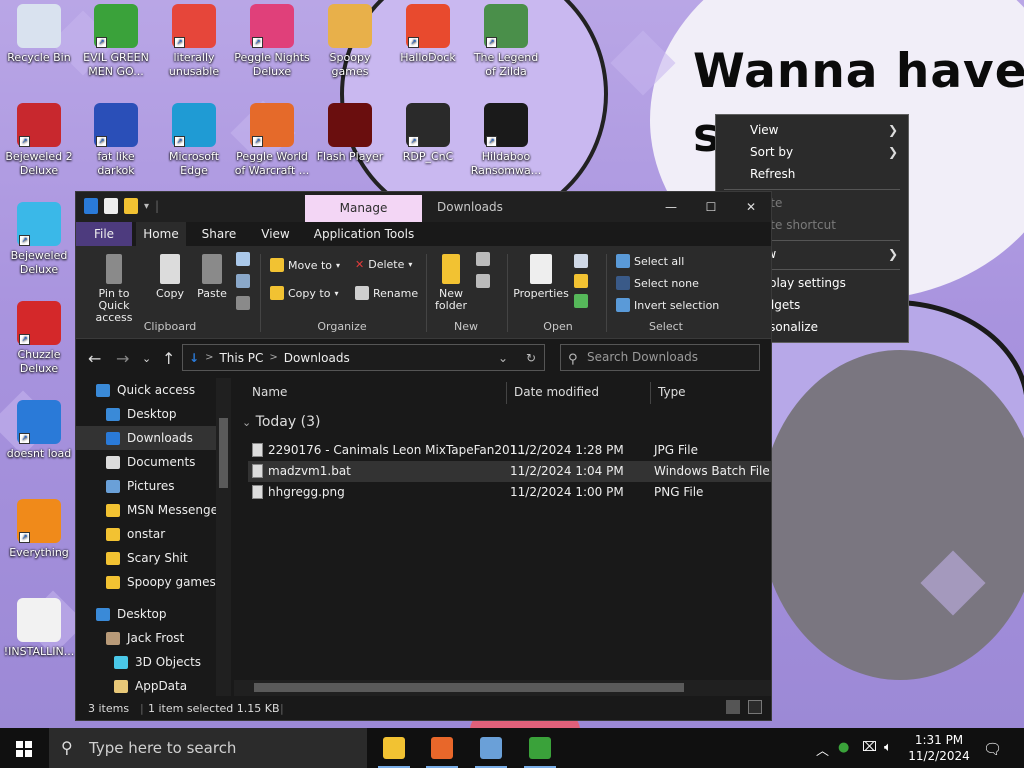 The image size is (1024, 771). Describe the element at coordinates (241, 358) in the screenshot. I see `breadcrumb-this-pc: This PC` at that location.